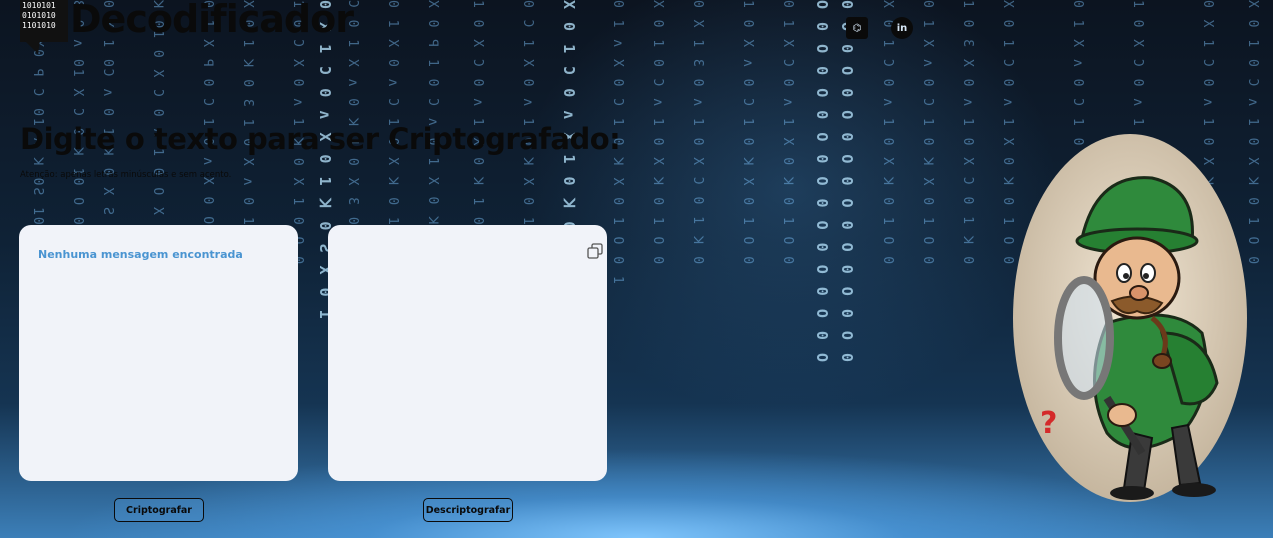 The width and height of the screenshot is (1273, 538). Describe the element at coordinates (927, 133) in the screenshot. I see `code-rain: 0 1 X ʌ 0 Ɔ 1 0 ꓘ X 0 1 O 0` at that location.